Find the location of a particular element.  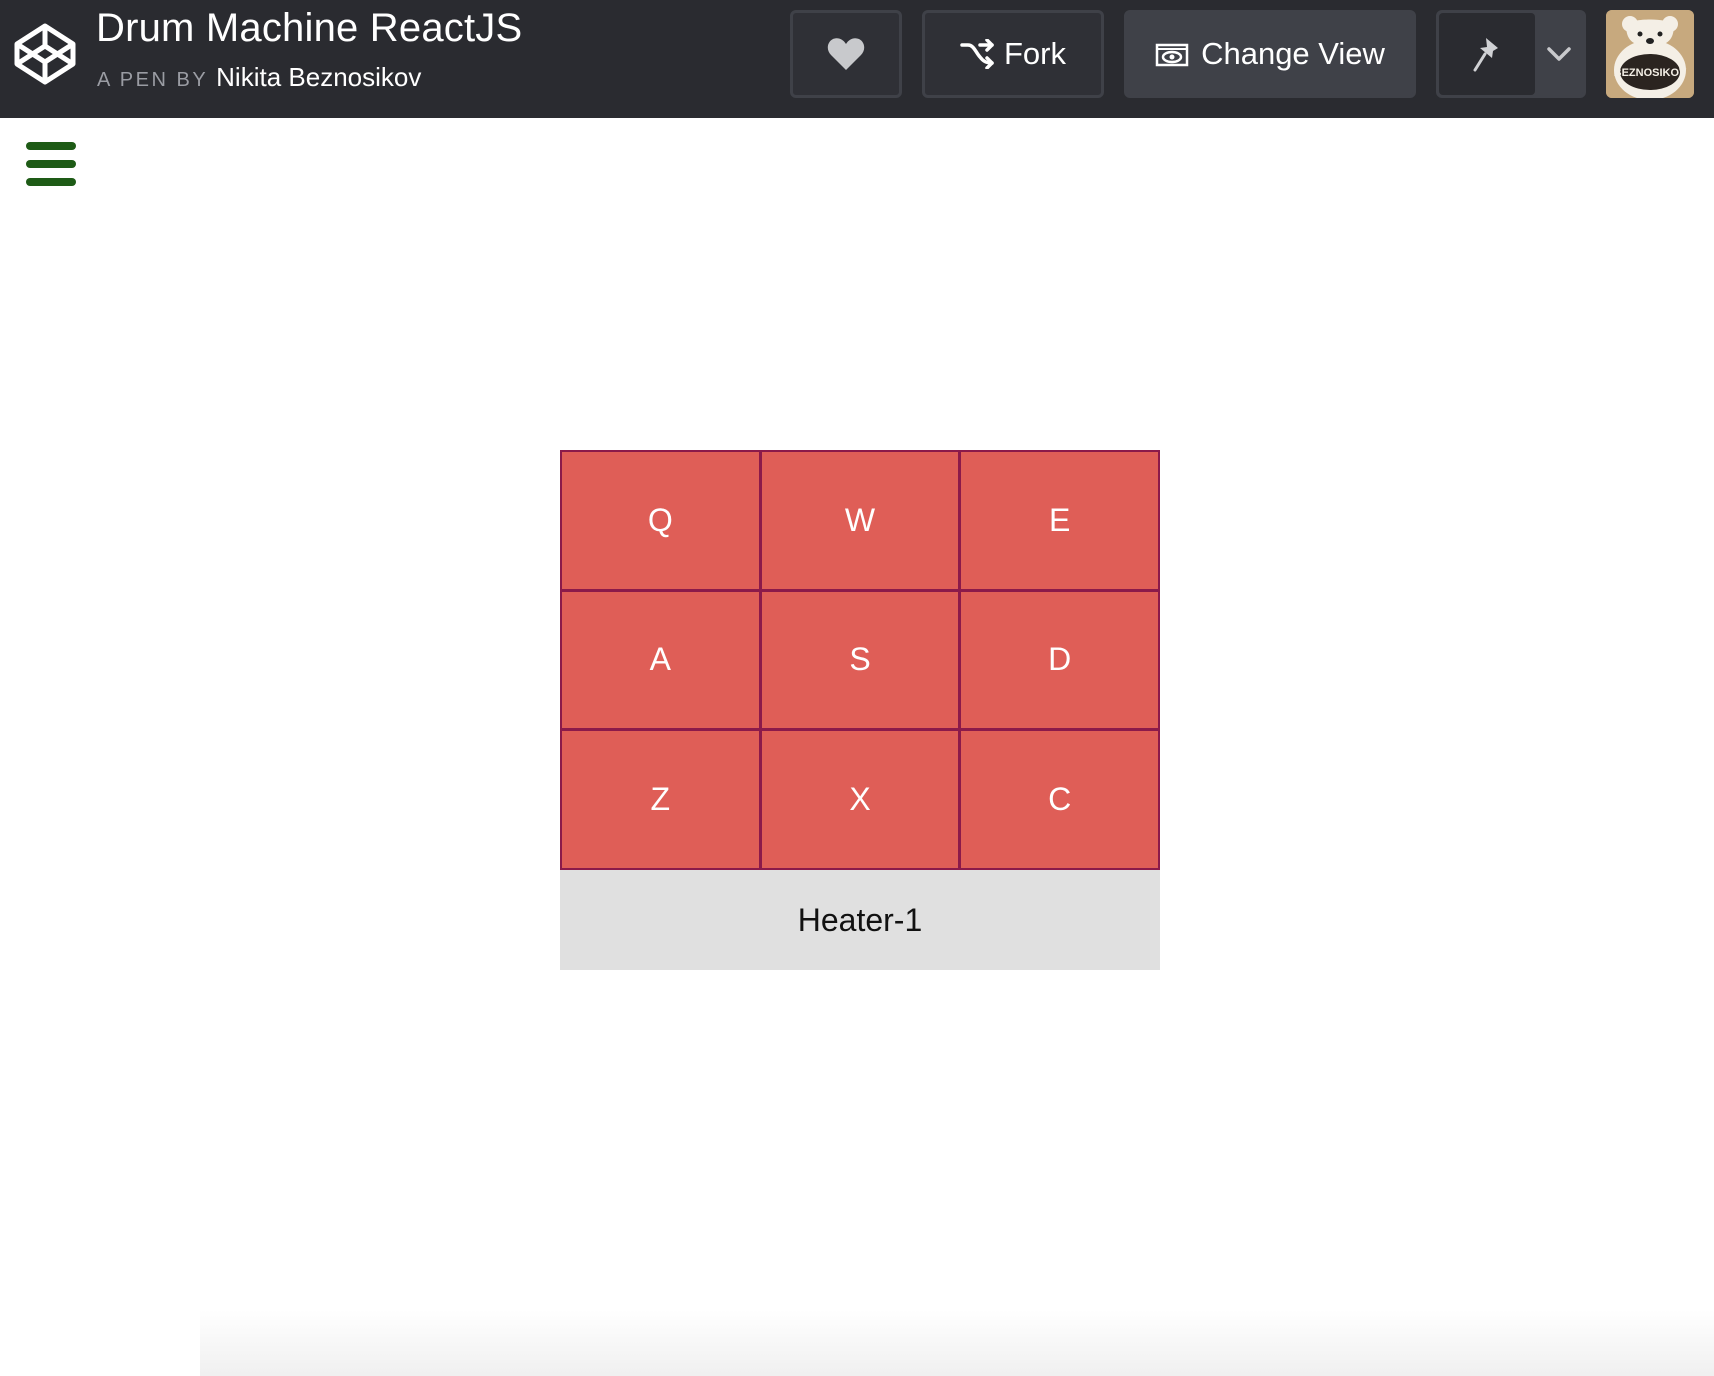

author-link: Nikita Beznosikov is located at coordinates (318, 77).